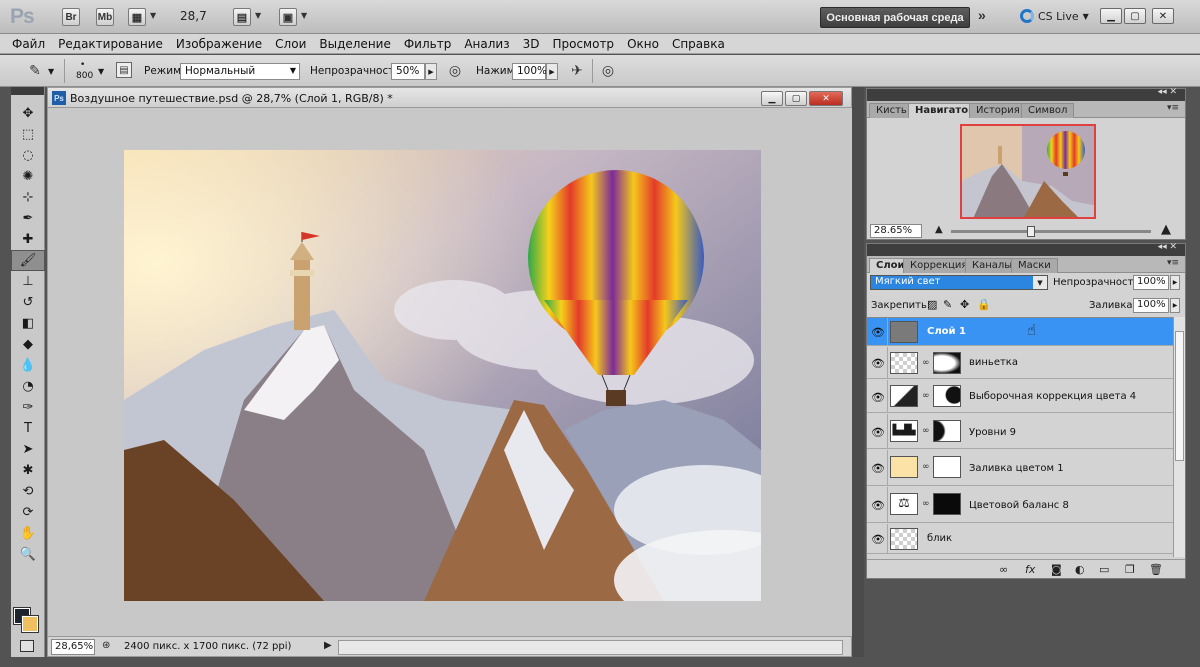 This screenshot has height=667, width=1200. I want to click on path-selection-tool-icon: ➤, so click(28, 449).